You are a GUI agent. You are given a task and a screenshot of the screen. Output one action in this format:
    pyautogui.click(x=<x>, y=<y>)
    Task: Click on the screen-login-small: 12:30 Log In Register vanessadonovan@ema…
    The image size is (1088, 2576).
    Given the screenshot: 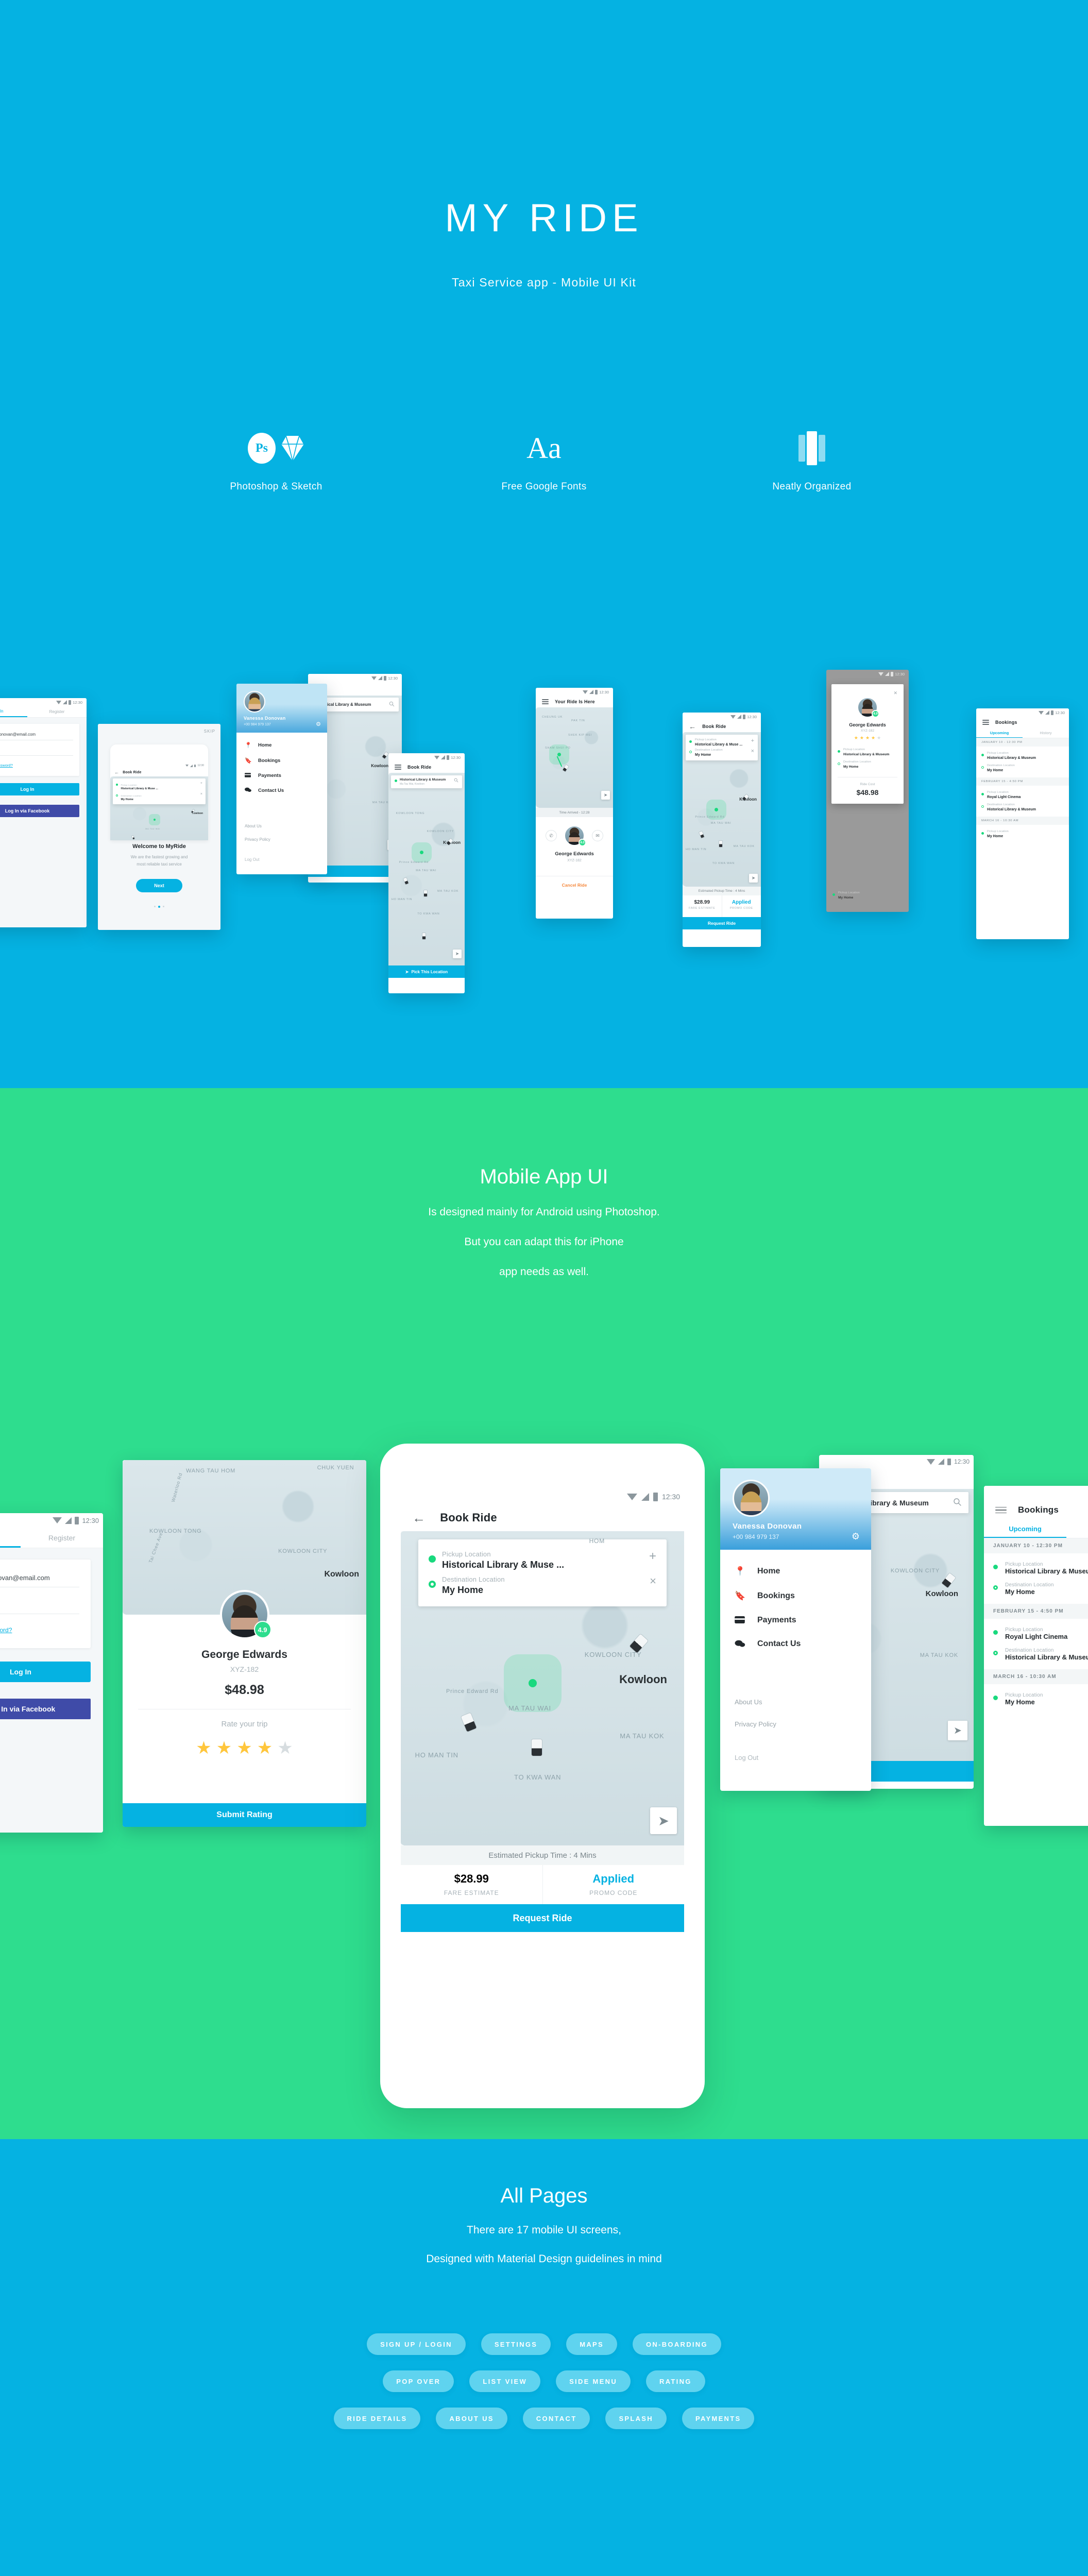 What is the action you would take?
    pyautogui.click(x=43, y=812)
    